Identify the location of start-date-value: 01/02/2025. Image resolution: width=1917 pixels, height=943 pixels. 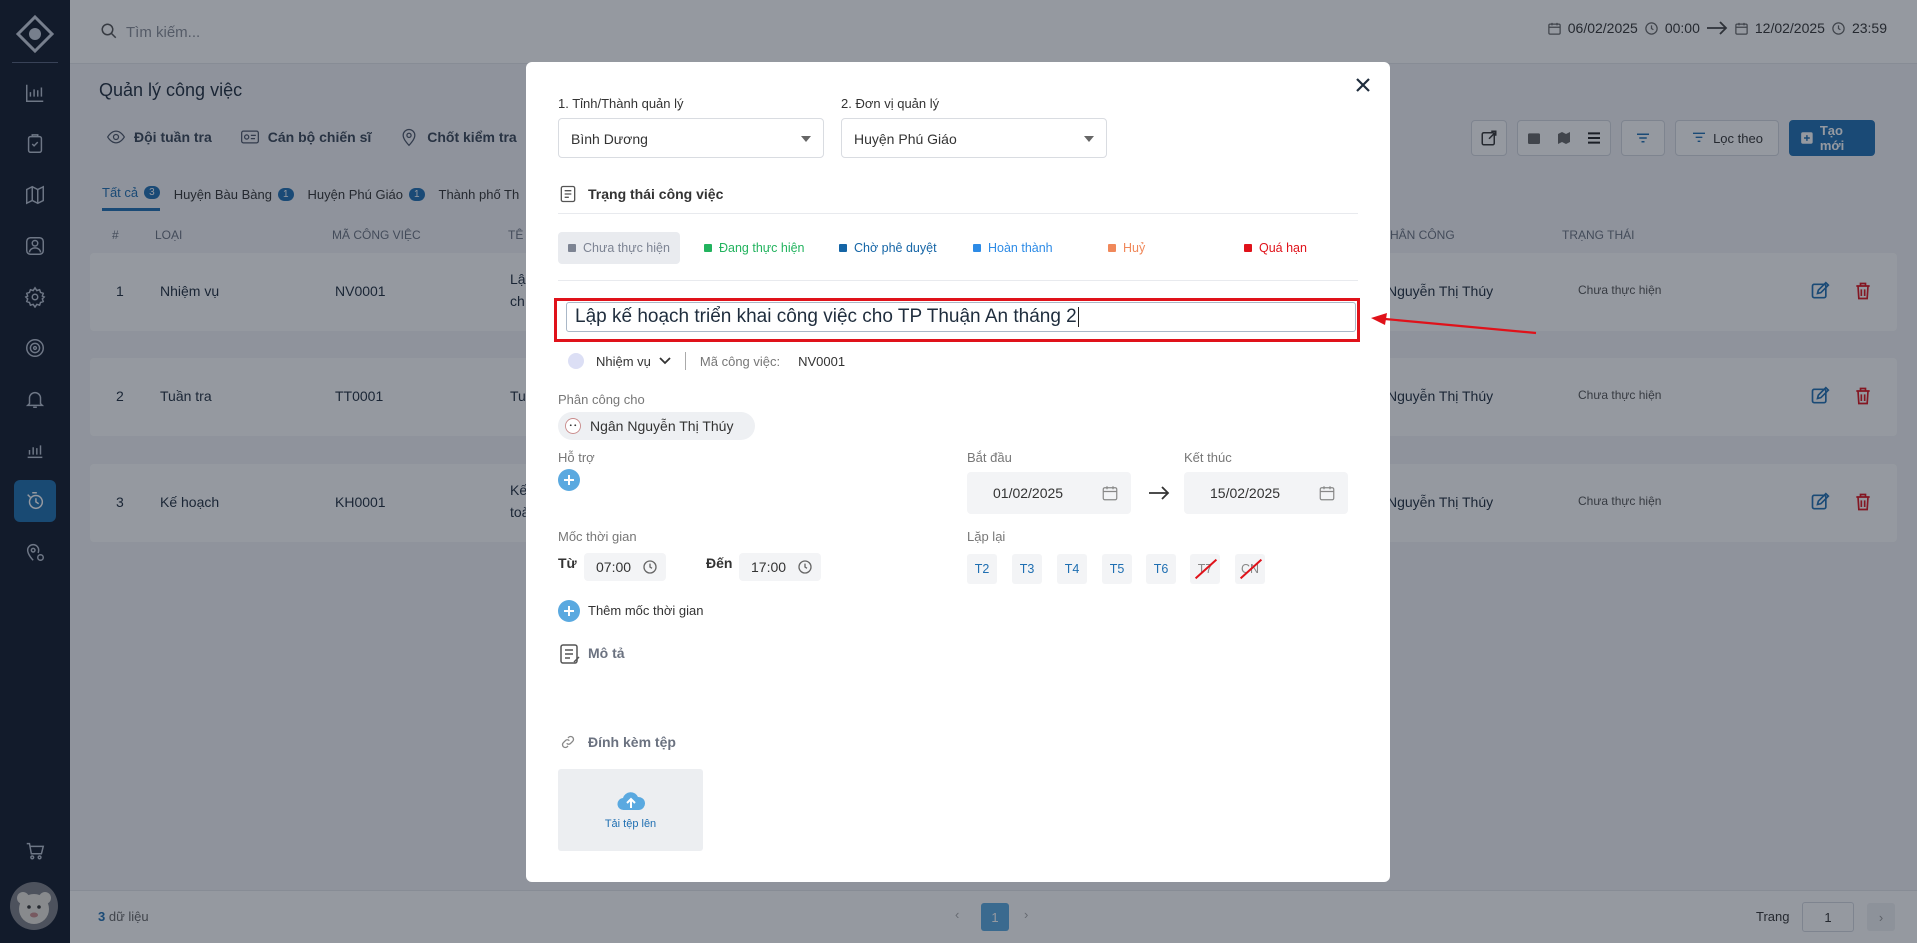
(1028, 493).